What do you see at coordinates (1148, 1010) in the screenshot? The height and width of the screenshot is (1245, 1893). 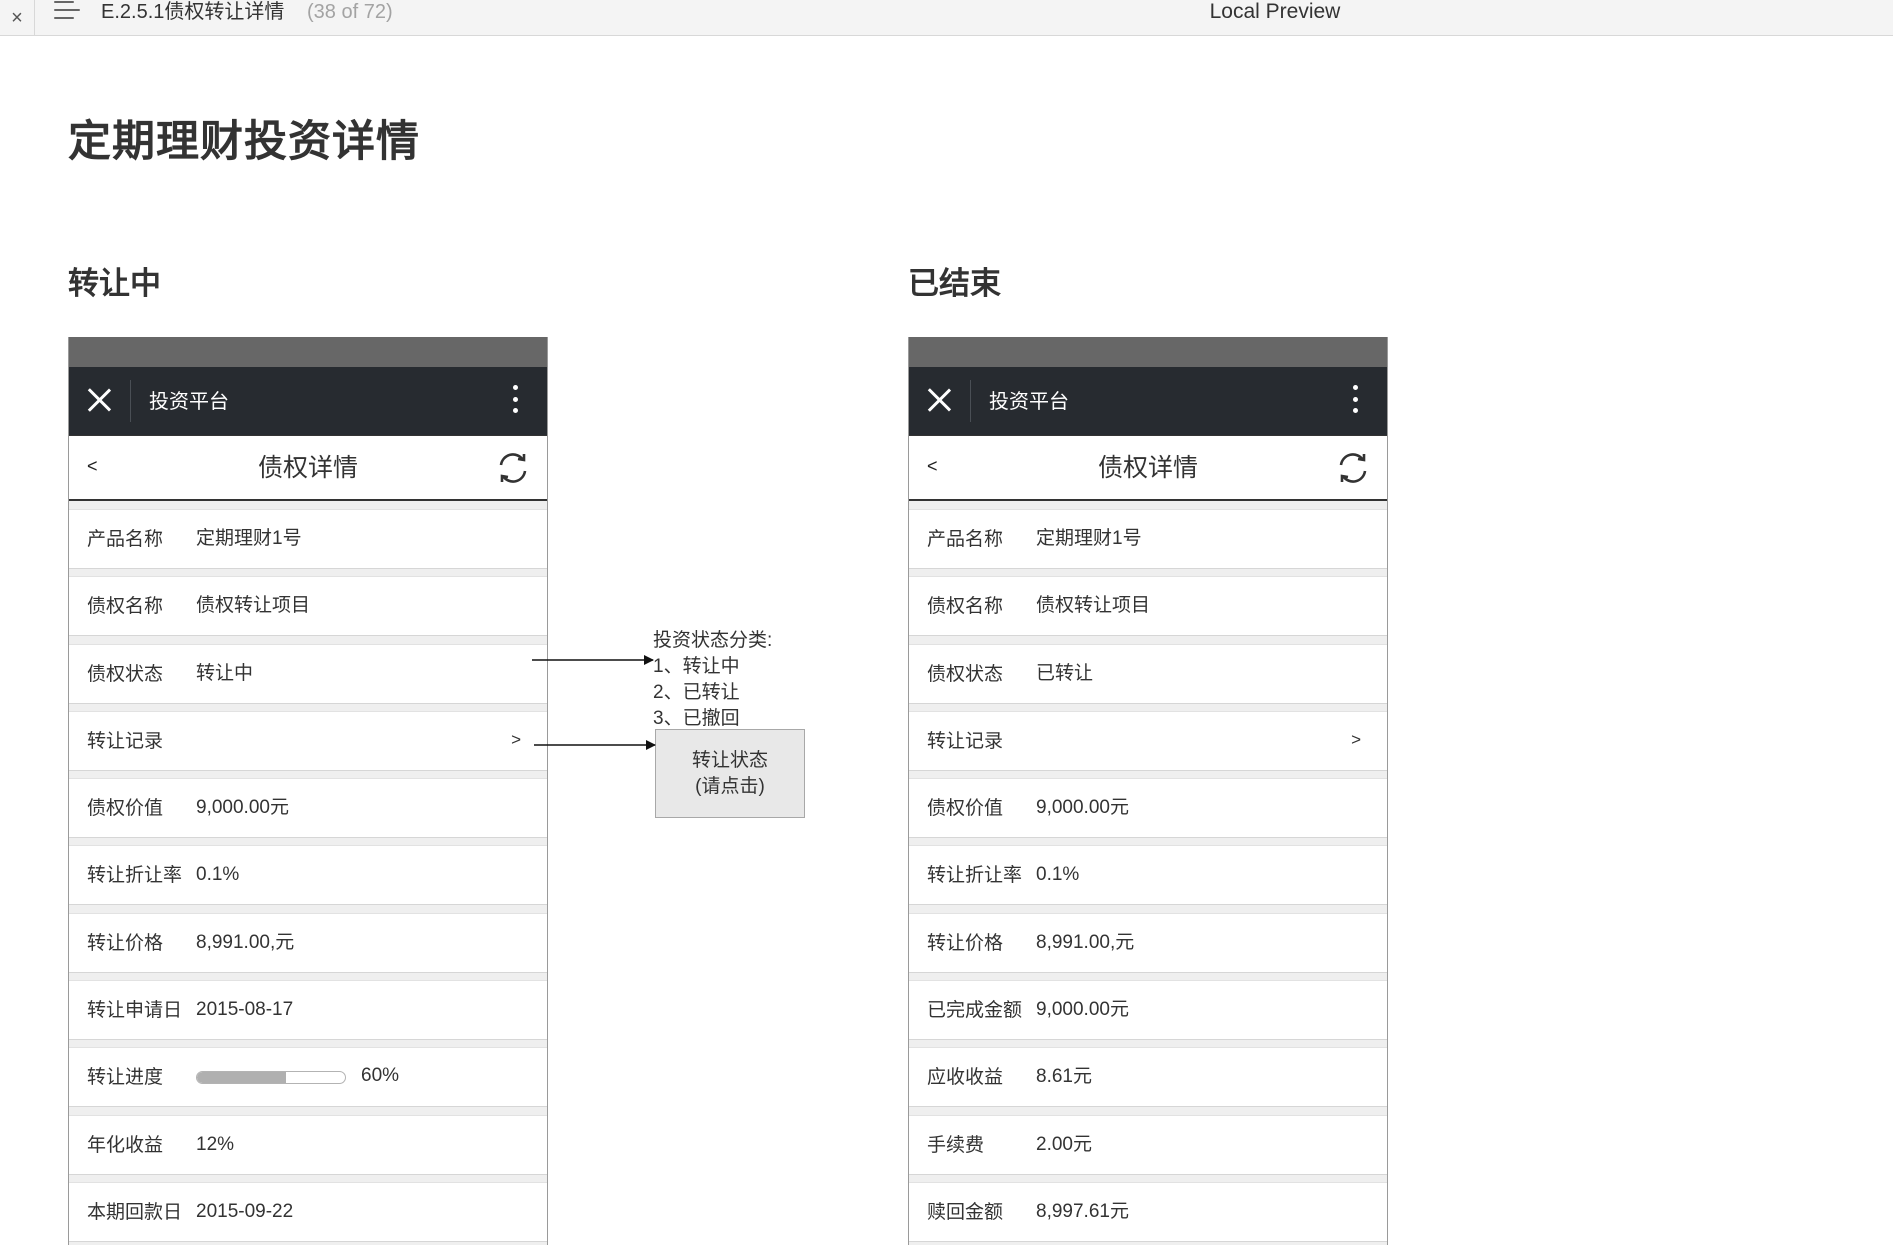 I see `row-completed-amount: 已完成金额 9,000.00元` at bounding box center [1148, 1010].